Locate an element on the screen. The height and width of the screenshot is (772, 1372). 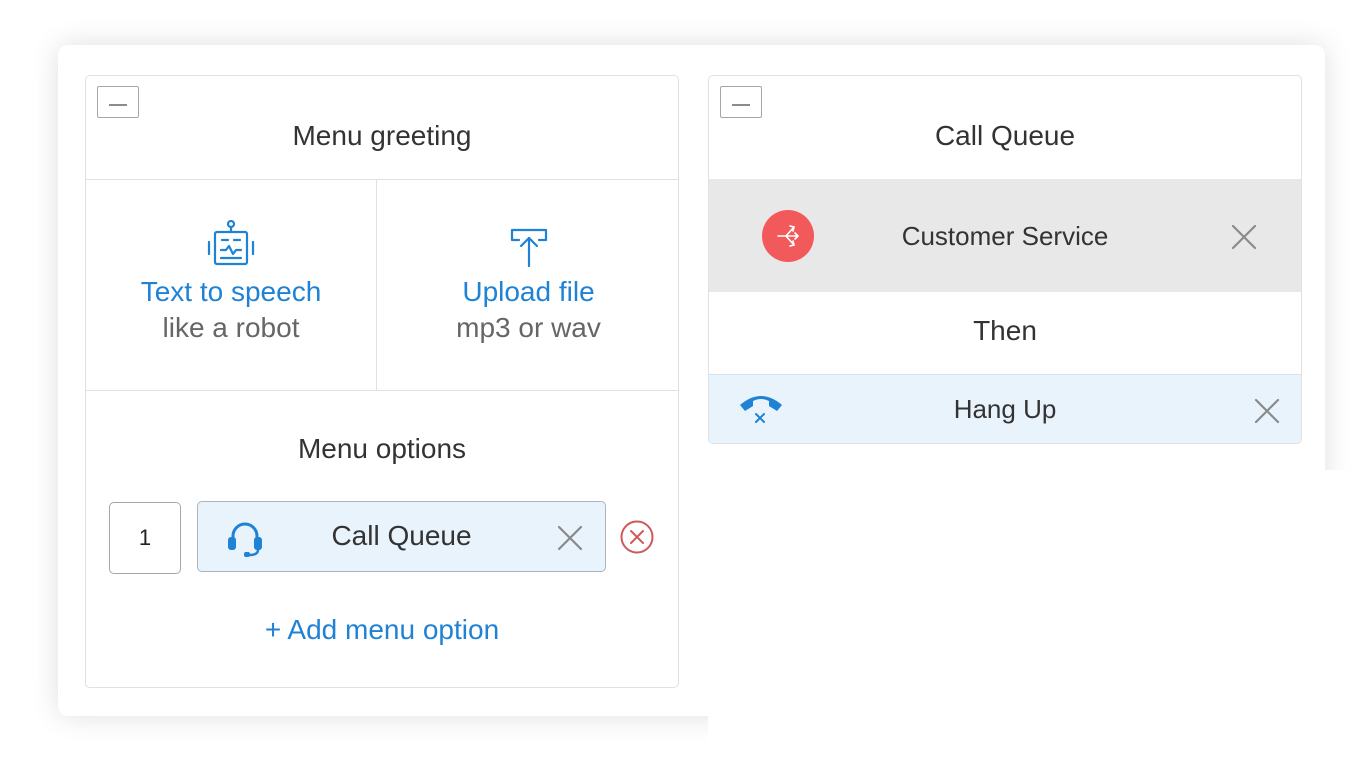
then-label: Then is located at coordinates (1005, 330).